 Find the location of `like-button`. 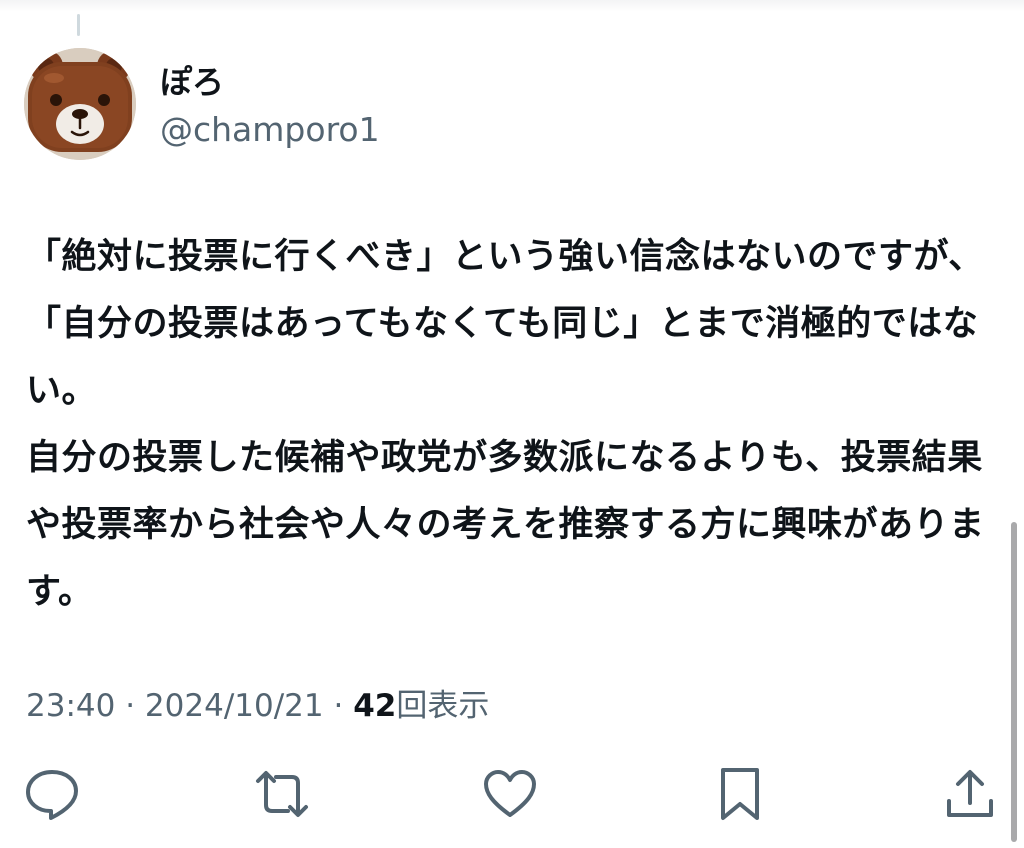

like-button is located at coordinates (510, 794).